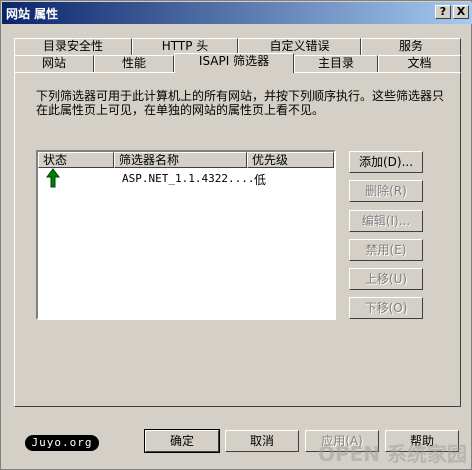 The height and width of the screenshot is (470, 472). What do you see at coordinates (62, 443) in the screenshot?
I see `juyo-badge: Juyo.org` at bounding box center [62, 443].